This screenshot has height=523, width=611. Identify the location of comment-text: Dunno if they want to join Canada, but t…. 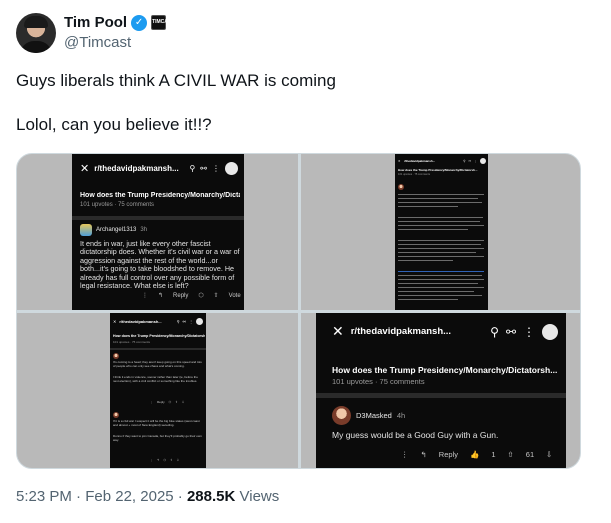
(157, 438).